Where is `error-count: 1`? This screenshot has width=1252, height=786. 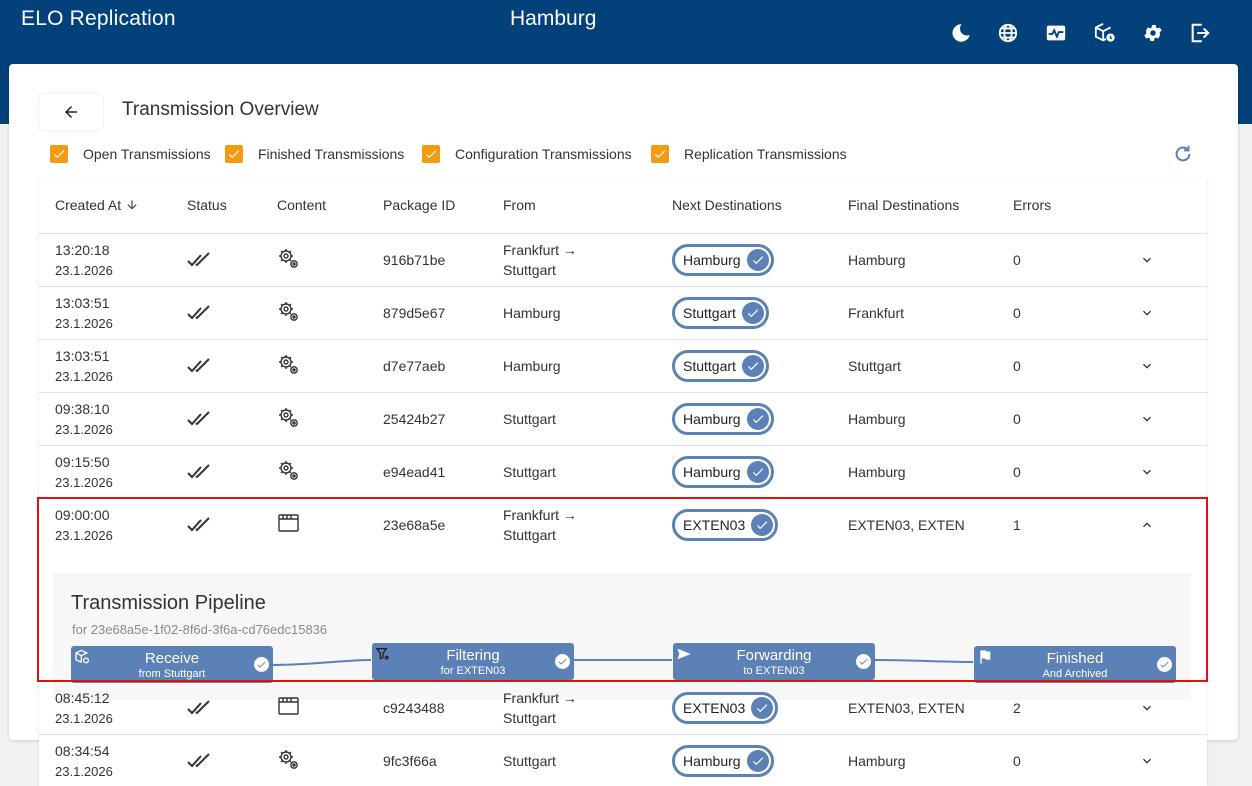 error-count: 1 is located at coordinates (1017, 525).